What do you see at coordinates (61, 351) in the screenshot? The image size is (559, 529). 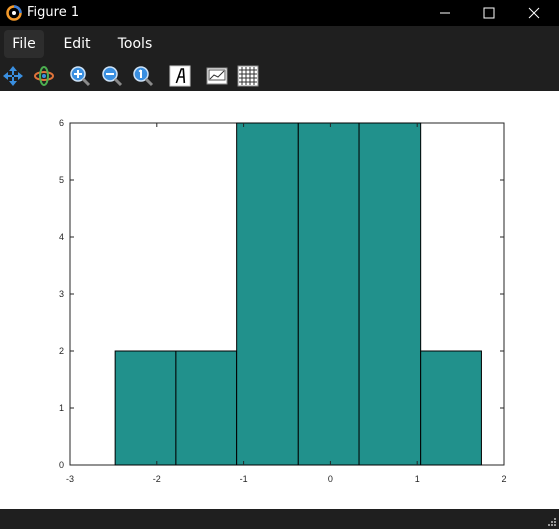 I see `y-tick-label-2: 2` at bounding box center [61, 351].